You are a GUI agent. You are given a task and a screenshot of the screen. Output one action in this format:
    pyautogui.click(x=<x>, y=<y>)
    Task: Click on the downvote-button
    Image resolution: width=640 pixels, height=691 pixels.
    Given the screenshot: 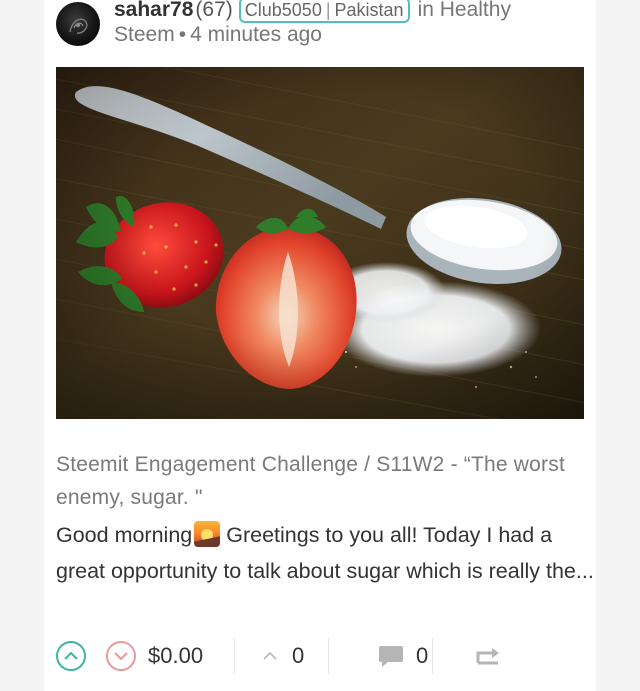 What is the action you would take?
    pyautogui.click(x=121, y=656)
    